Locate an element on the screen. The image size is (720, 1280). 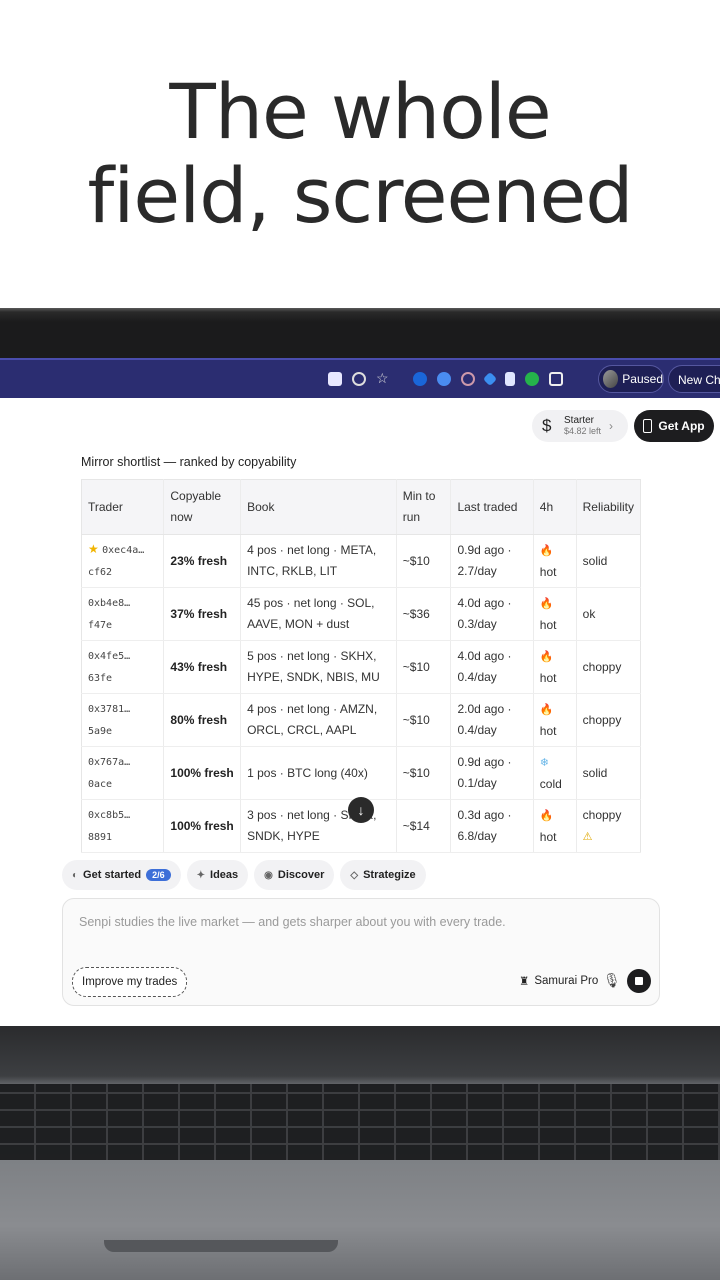
column-header: Min to run is located at coordinates (424, 507).